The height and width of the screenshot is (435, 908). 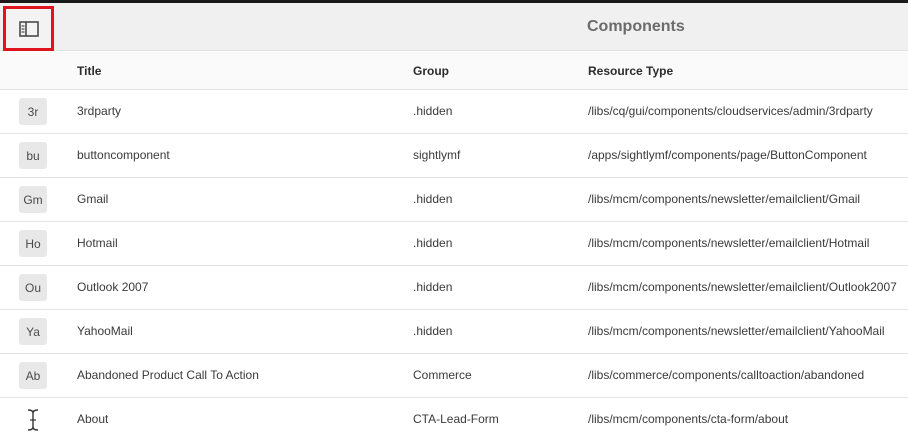 What do you see at coordinates (97, 243) in the screenshot?
I see `component-title: Hotmail` at bounding box center [97, 243].